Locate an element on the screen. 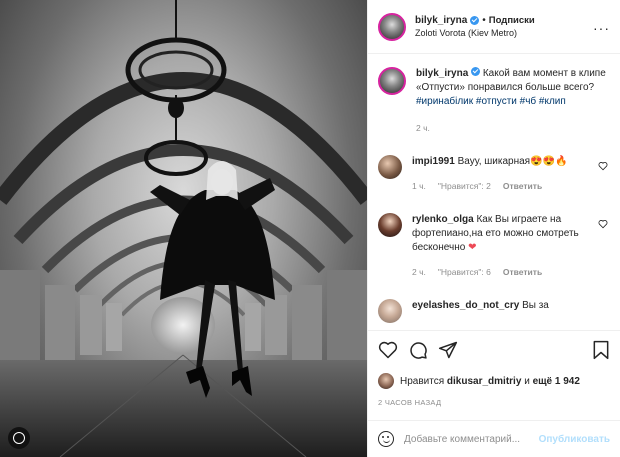 Image resolution: width=620 pixels, height=457 pixels. likes-prefix: Нравится is located at coordinates (422, 381).